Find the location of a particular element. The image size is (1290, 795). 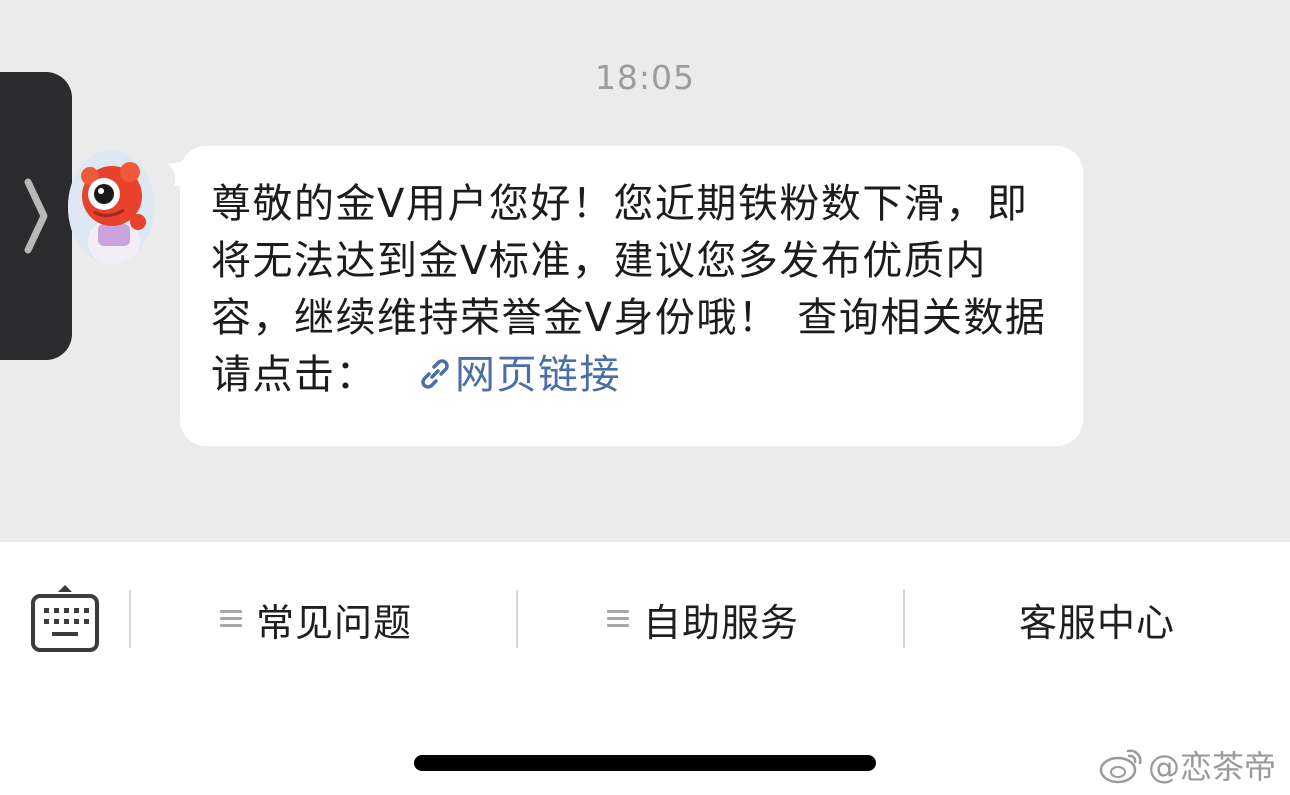

customer-service-menu-label: 客服中心 is located at coordinates (1097, 622).